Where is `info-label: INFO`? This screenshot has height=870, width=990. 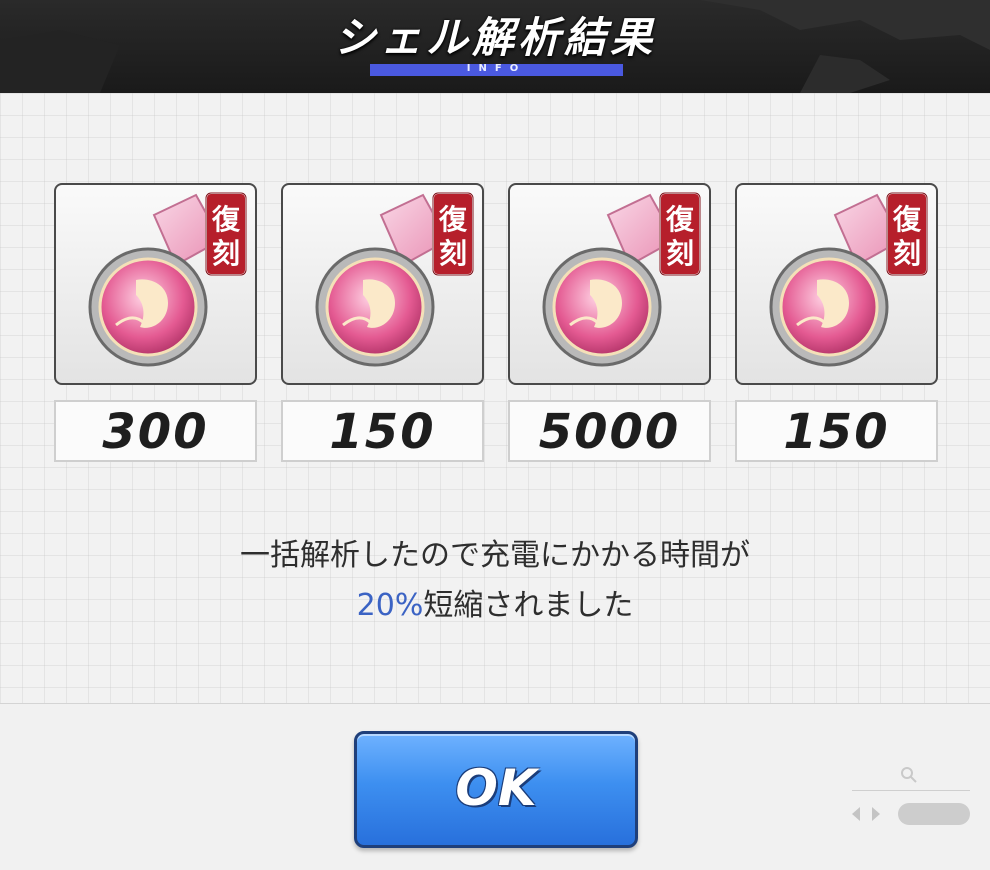
info-label: INFO is located at coordinates (496, 68).